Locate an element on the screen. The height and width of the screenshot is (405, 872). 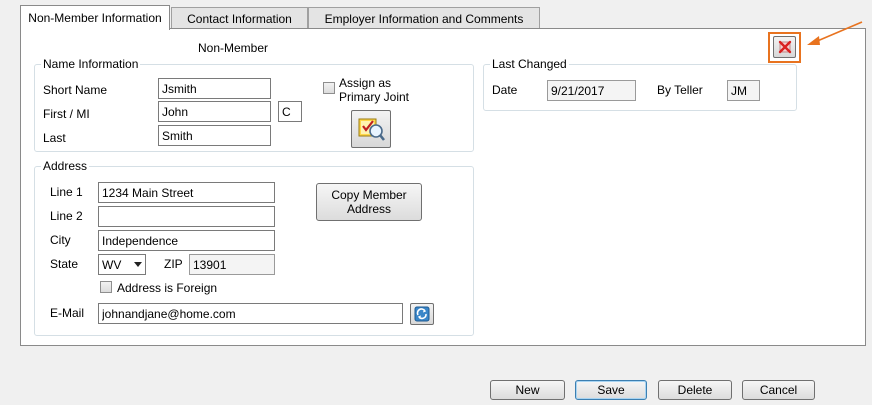
by-teller-field is located at coordinates (743, 90).